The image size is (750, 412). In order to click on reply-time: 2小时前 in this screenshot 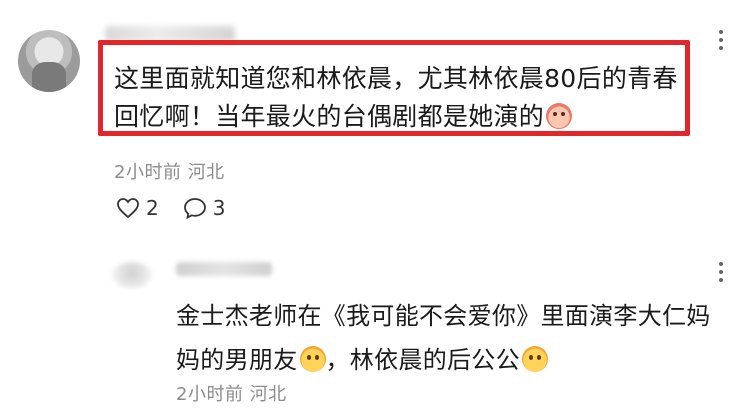, I will do `click(210, 394)`.